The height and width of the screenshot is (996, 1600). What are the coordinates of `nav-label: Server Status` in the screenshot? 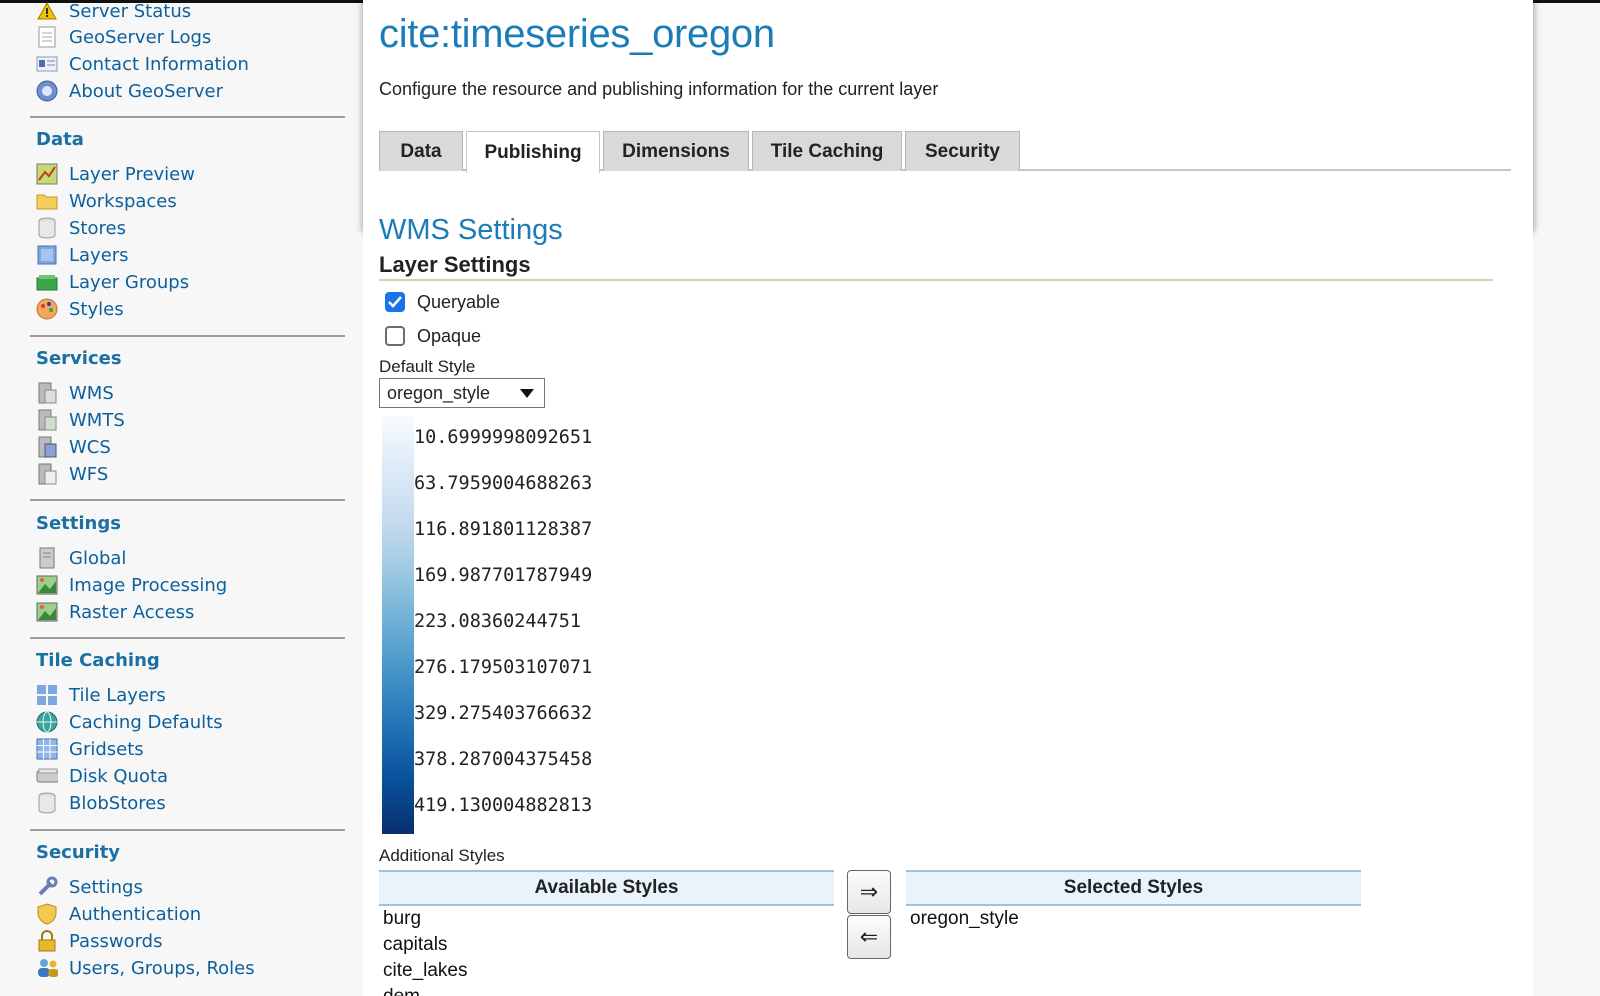 It's located at (130, 11).